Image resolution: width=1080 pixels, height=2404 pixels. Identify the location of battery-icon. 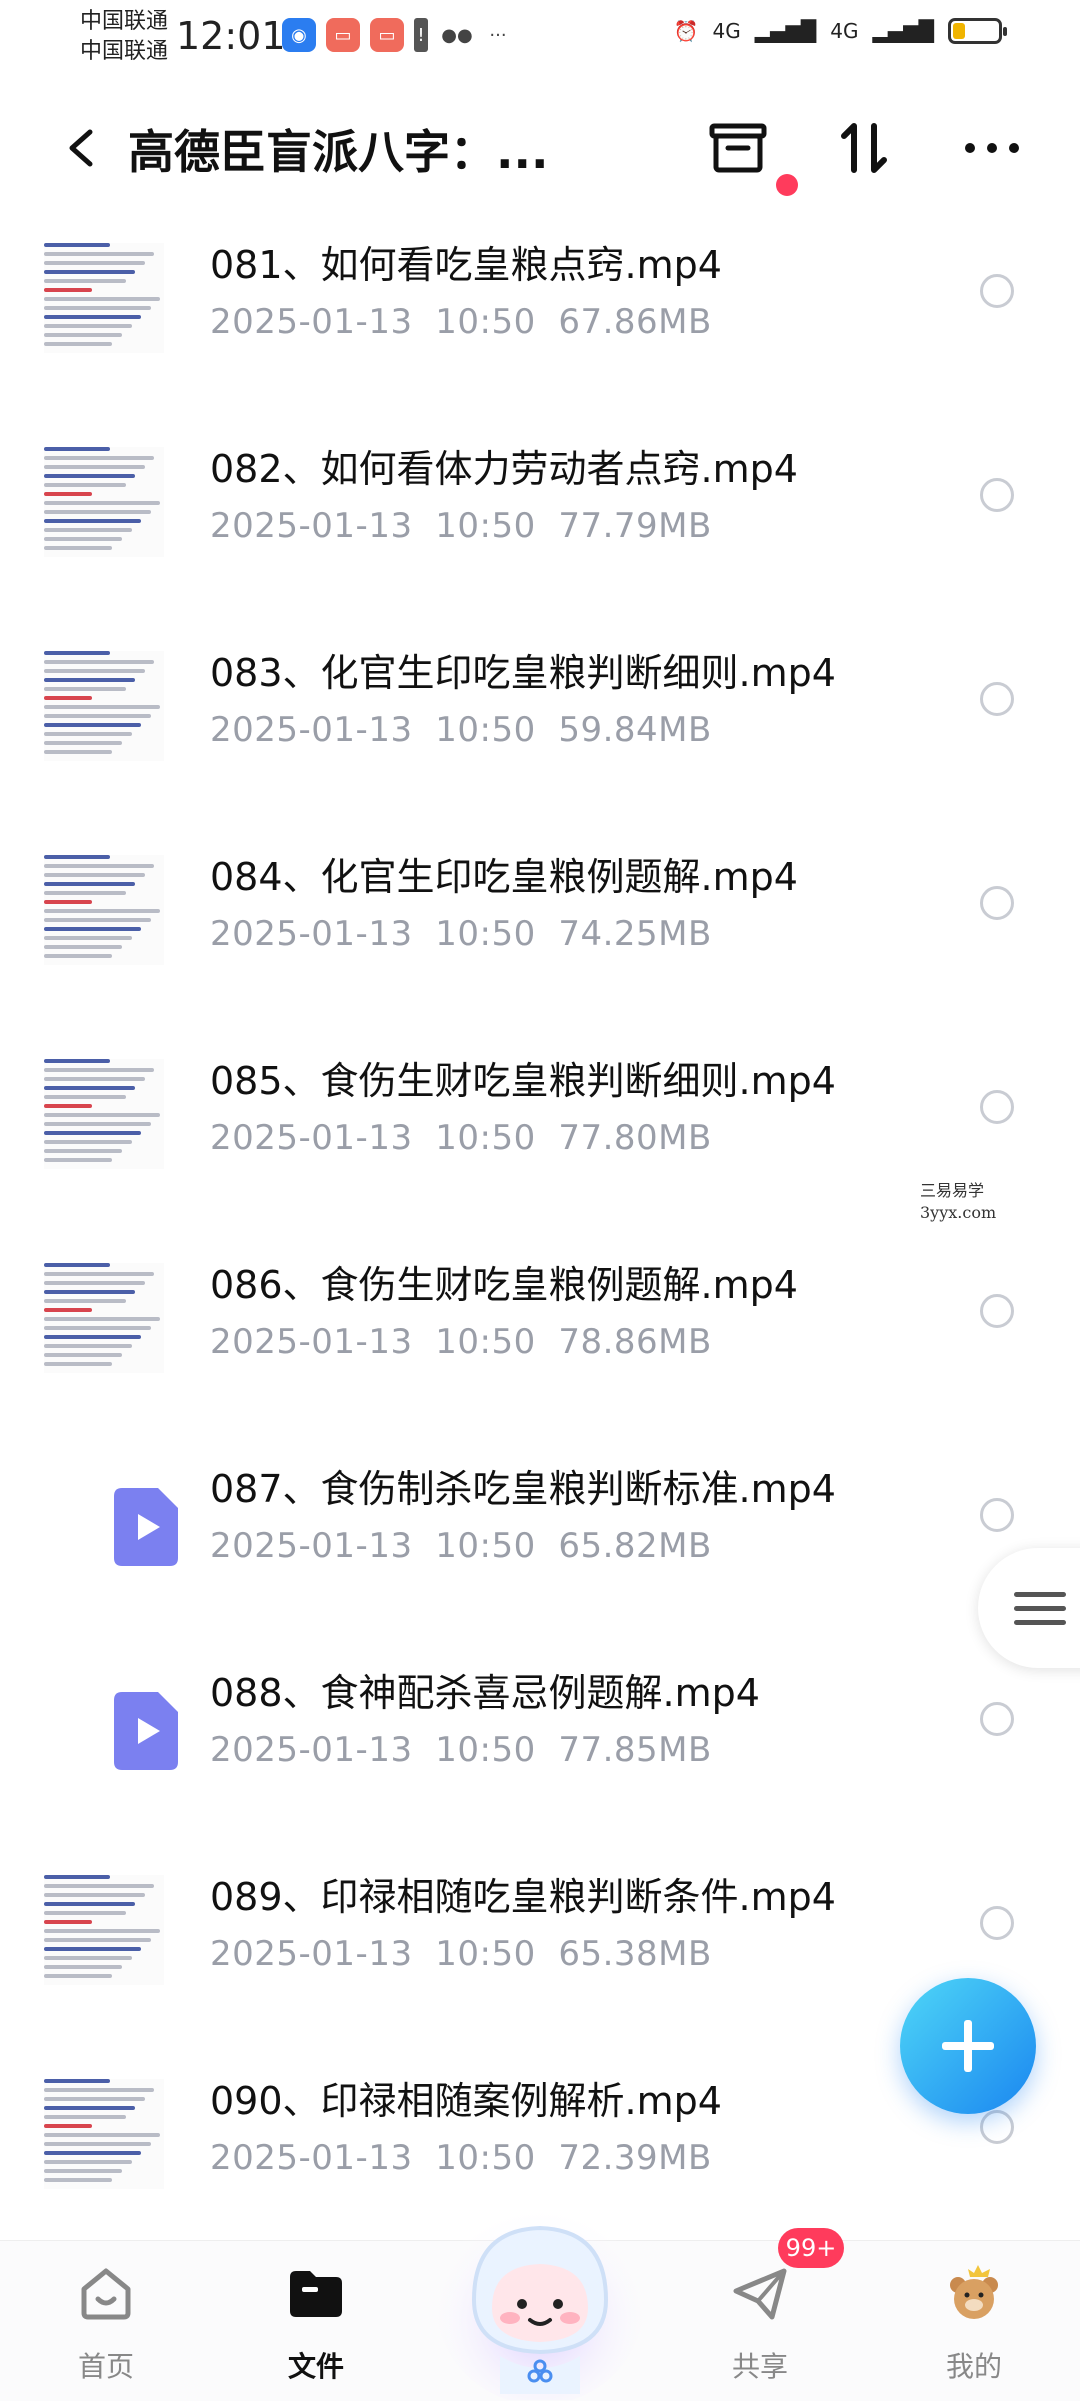
(977, 31).